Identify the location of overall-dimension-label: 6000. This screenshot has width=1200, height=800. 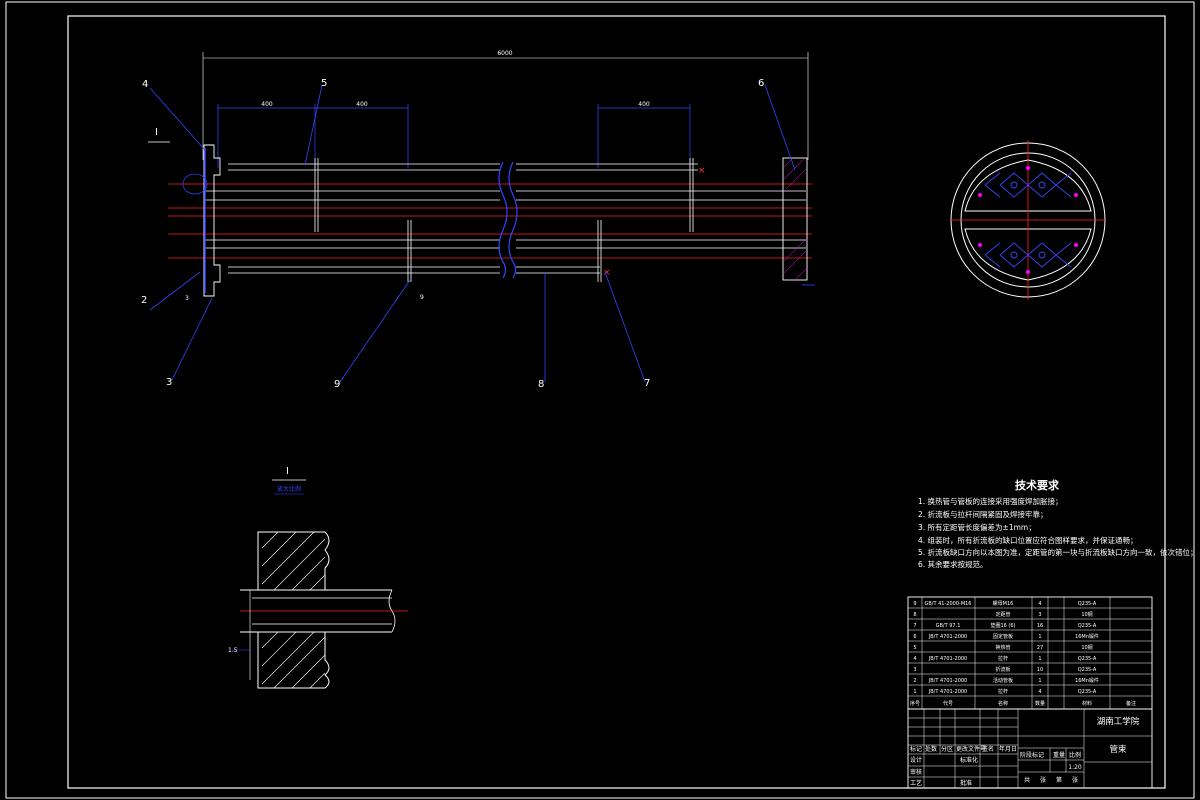
(504, 53).